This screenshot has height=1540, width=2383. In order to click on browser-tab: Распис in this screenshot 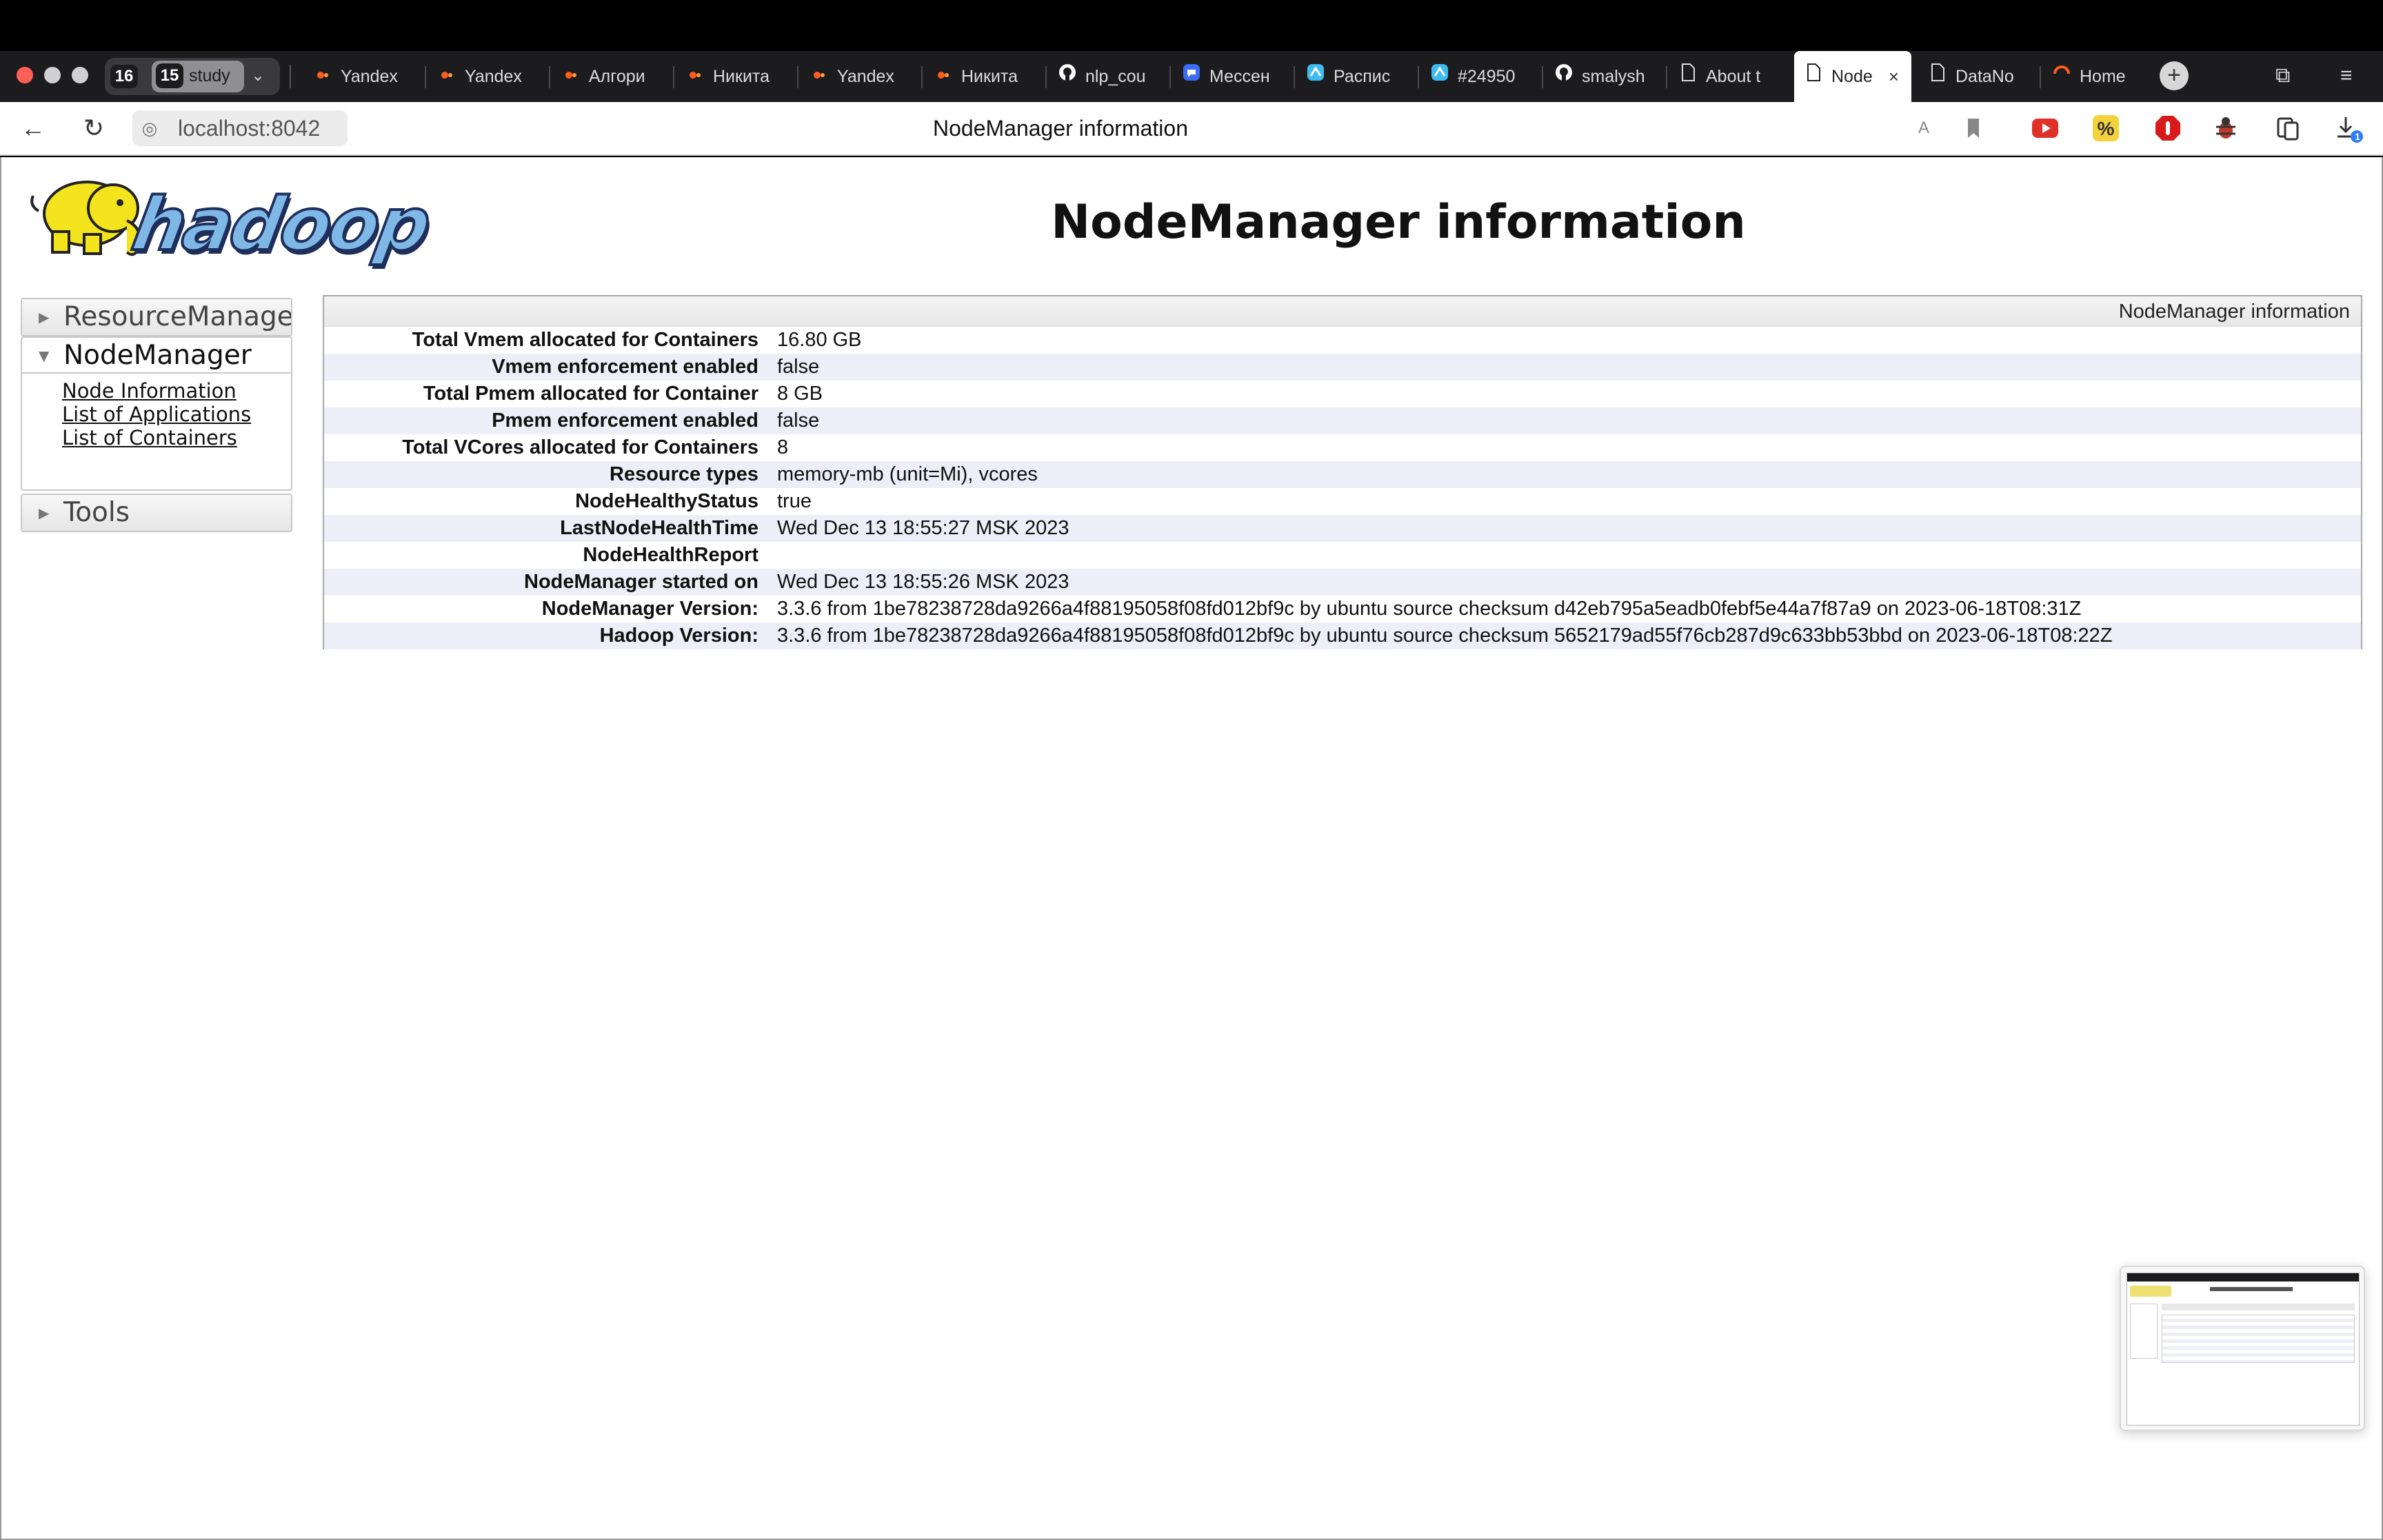, I will do `click(1355, 77)`.